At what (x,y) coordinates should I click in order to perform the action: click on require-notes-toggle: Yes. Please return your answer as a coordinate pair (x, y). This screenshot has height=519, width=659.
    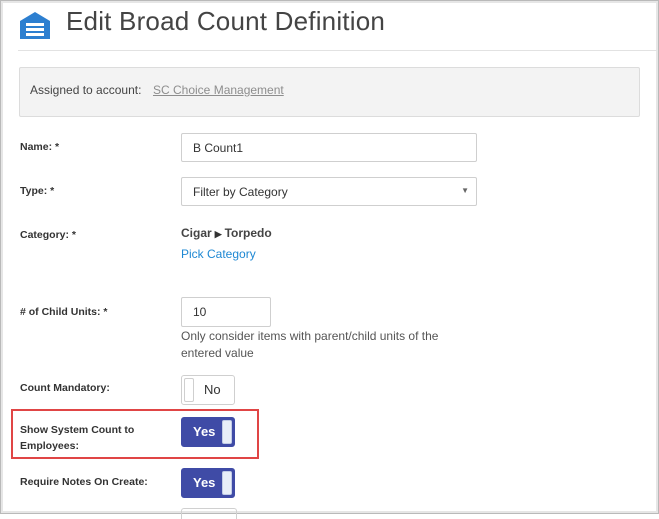
    Looking at the image, I should click on (208, 483).